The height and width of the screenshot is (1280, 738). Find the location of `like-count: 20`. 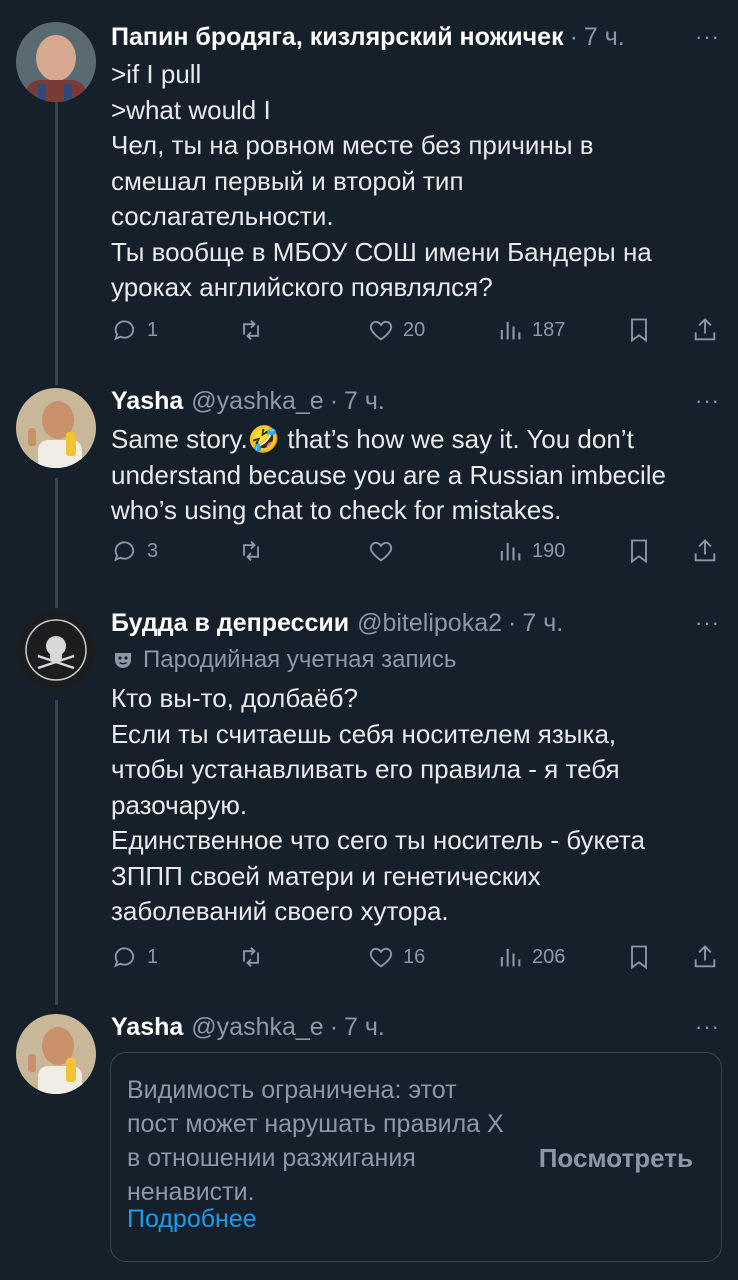

like-count: 20 is located at coordinates (414, 329).